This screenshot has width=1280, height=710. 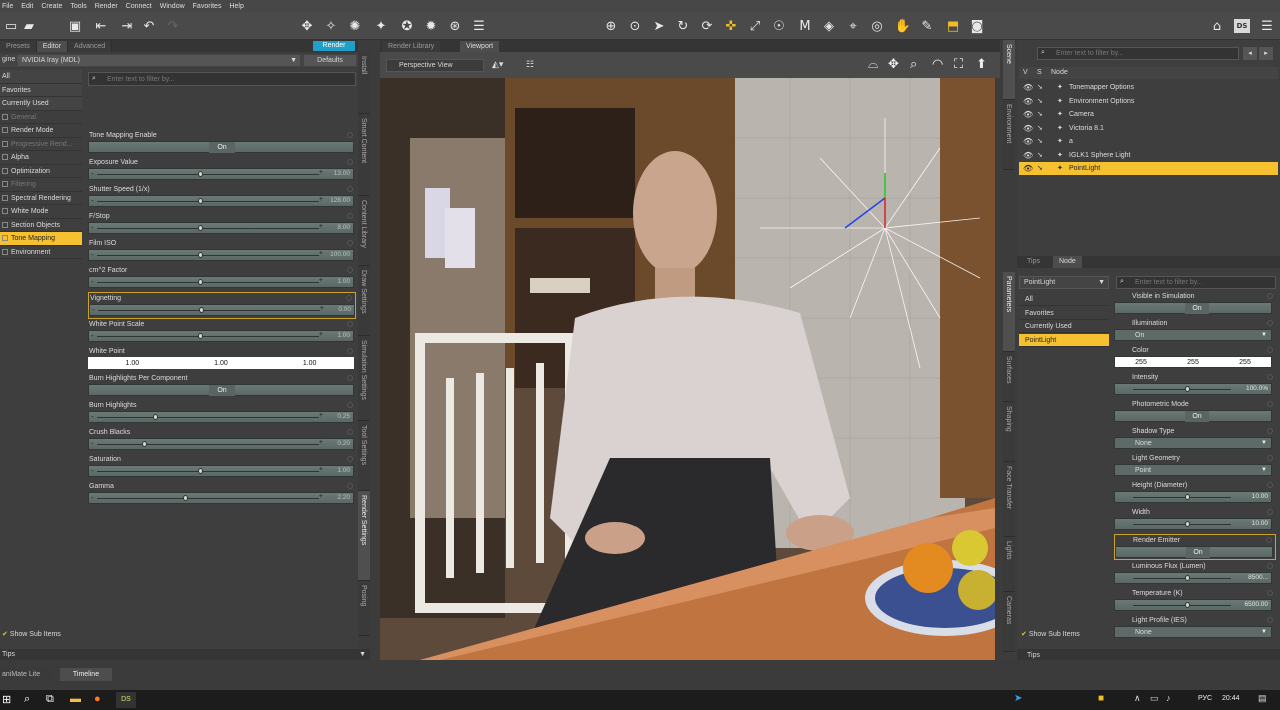 I want to click on node-select: PointLight ▼, so click(x=1064, y=282).